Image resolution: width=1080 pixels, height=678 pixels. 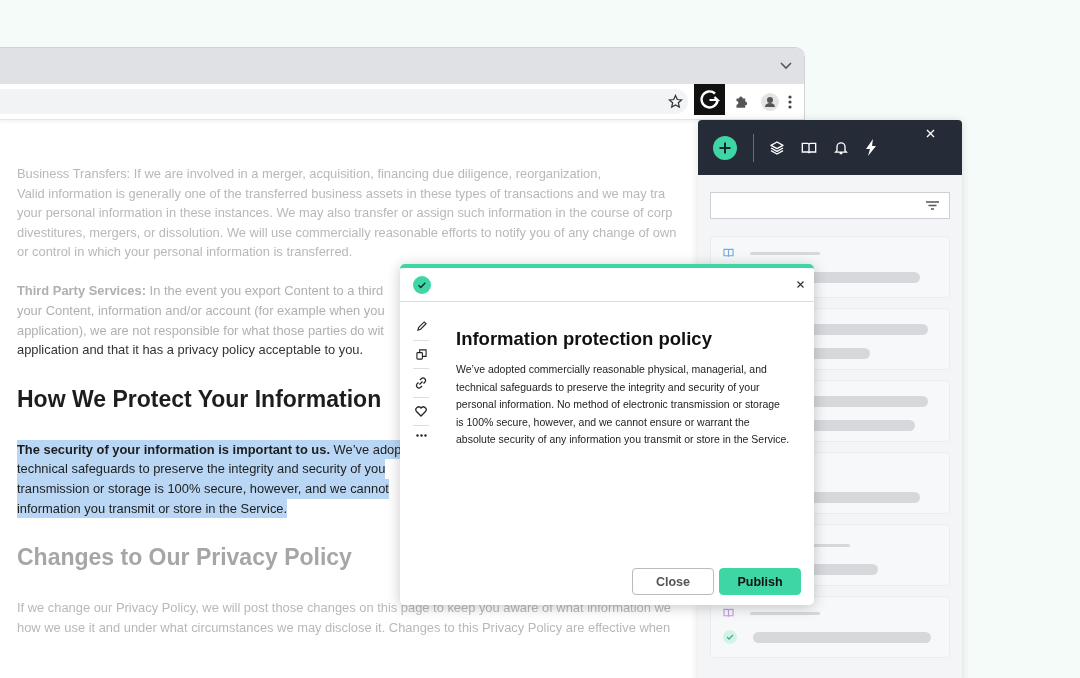 I want to click on add-icon, so click(x=725, y=147).